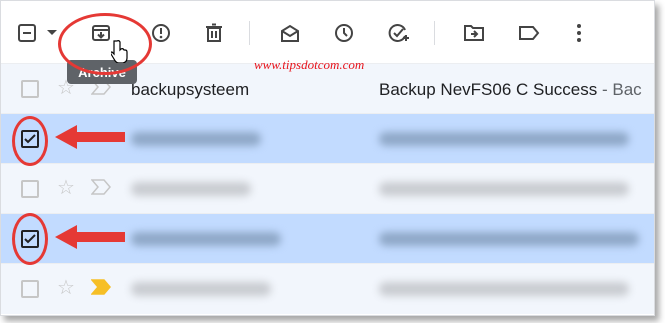 This screenshot has width=665, height=323. Describe the element at coordinates (105, 44) in the screenshot. I see `annotation-circle-archive` at that location.